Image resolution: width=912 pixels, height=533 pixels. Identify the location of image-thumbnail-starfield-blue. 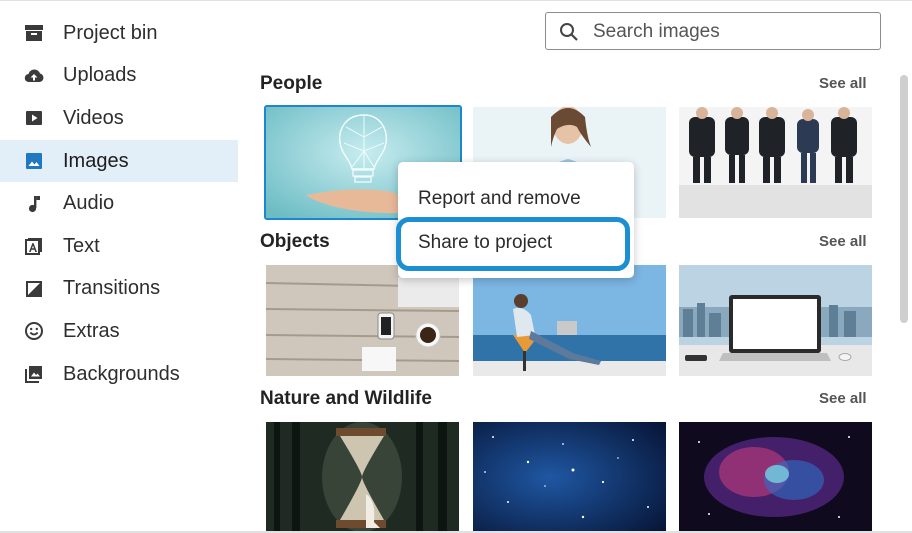
(569, 477).